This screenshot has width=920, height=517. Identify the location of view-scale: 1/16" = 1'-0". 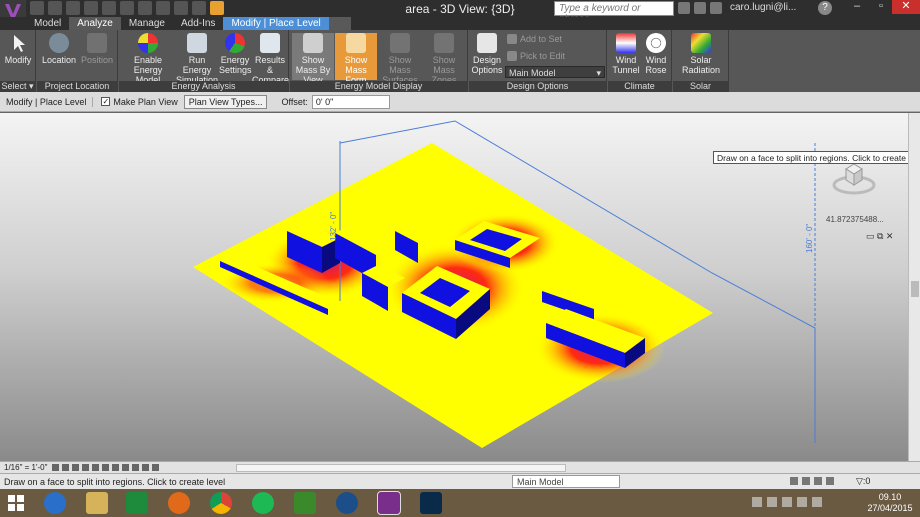
(25, 467).